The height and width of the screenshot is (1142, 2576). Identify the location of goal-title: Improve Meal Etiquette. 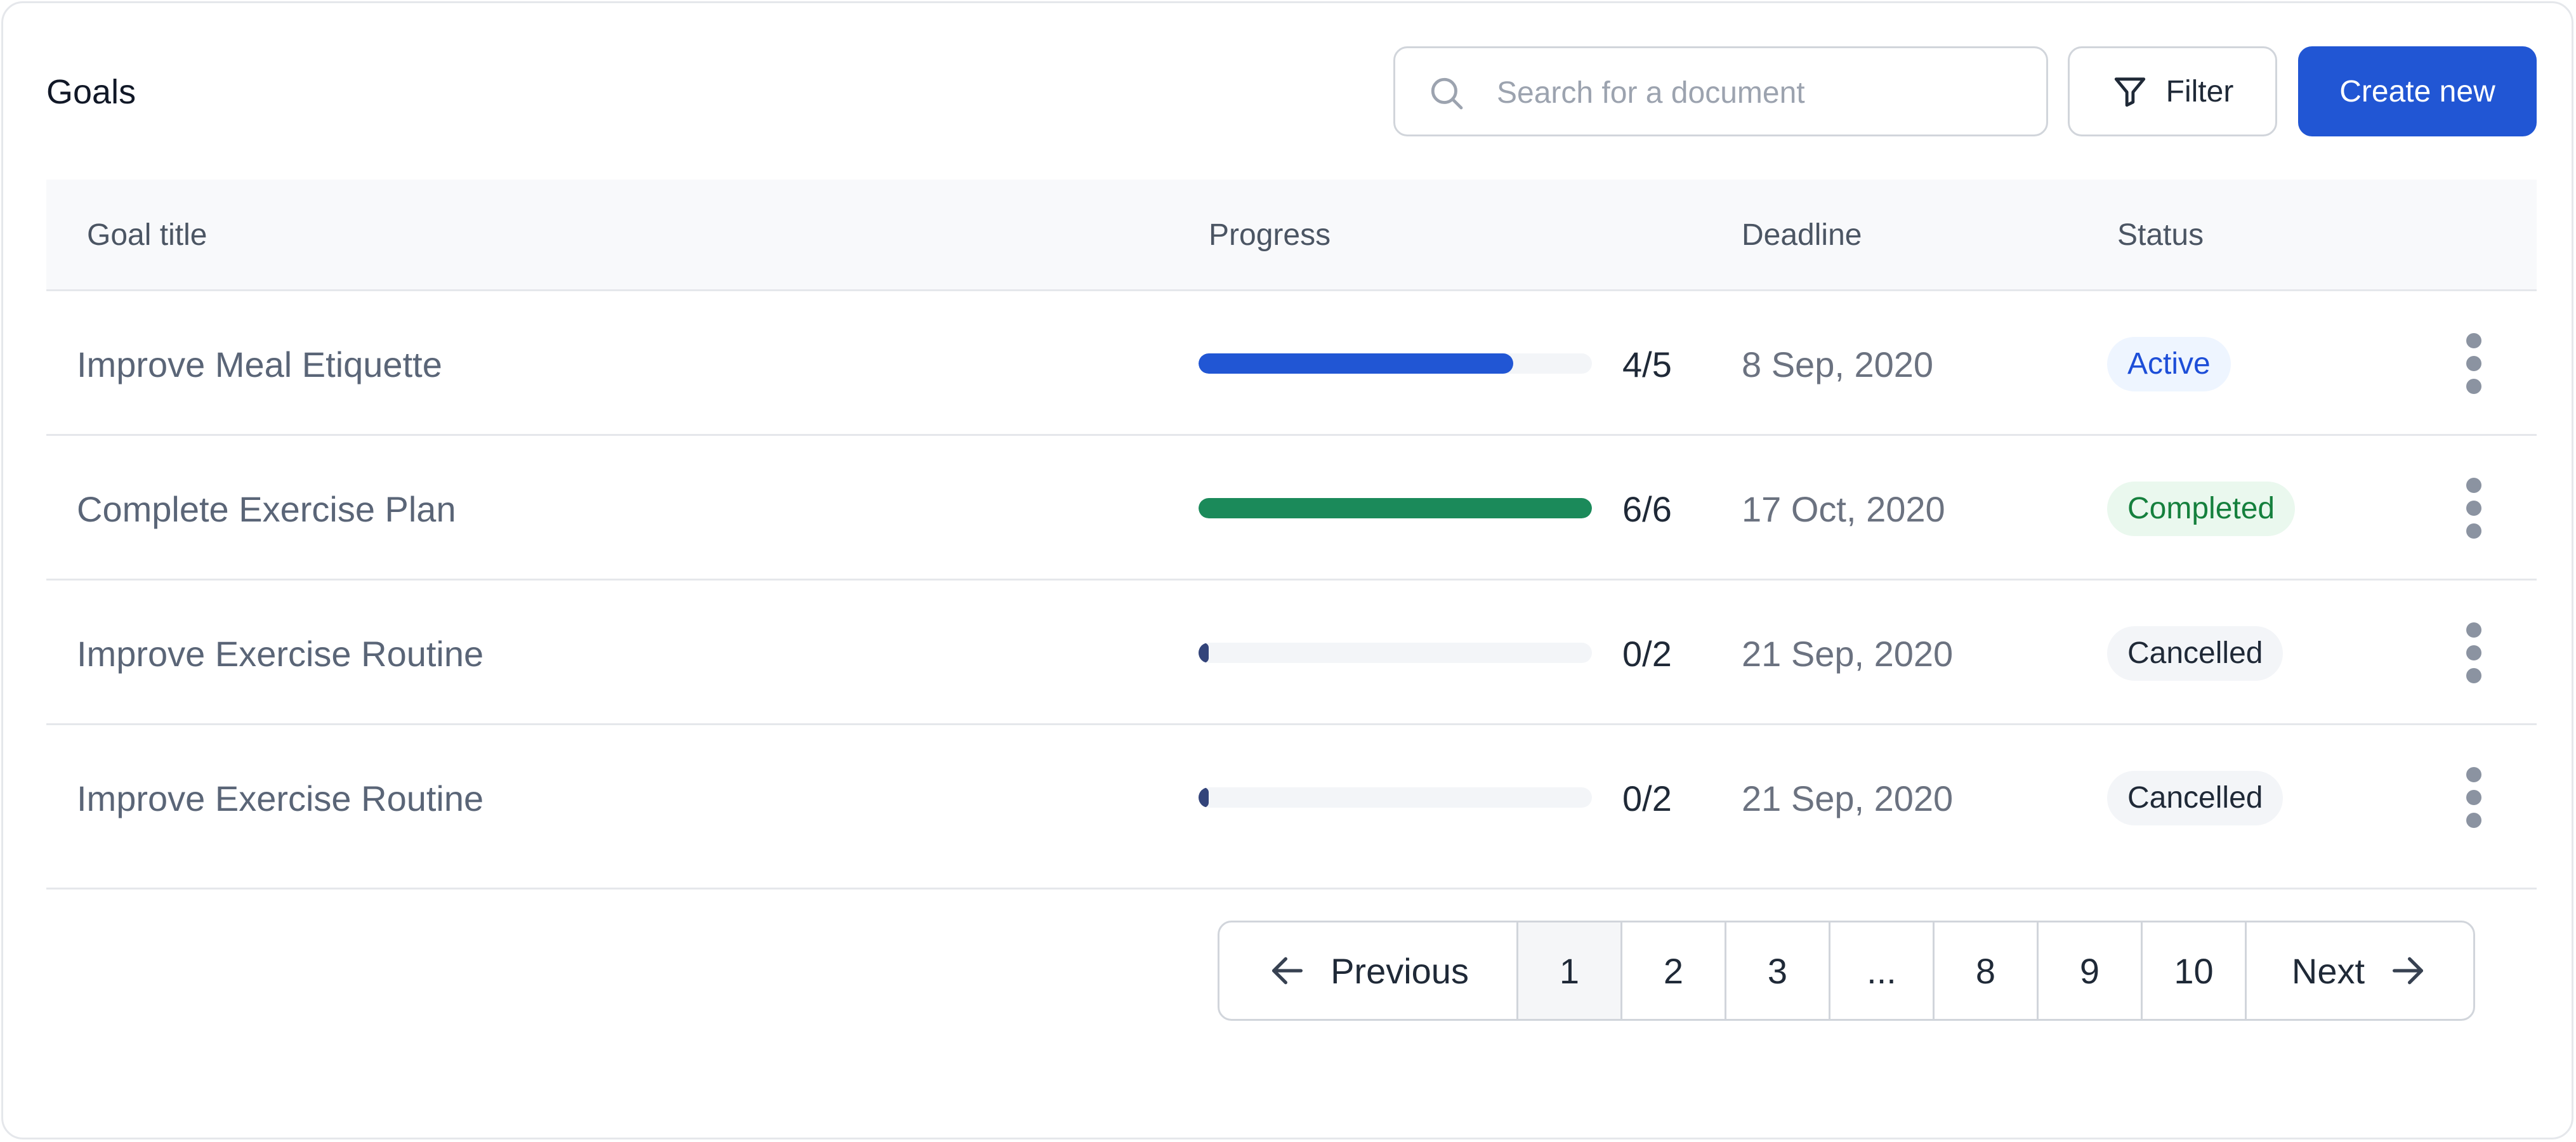
(259, 364).